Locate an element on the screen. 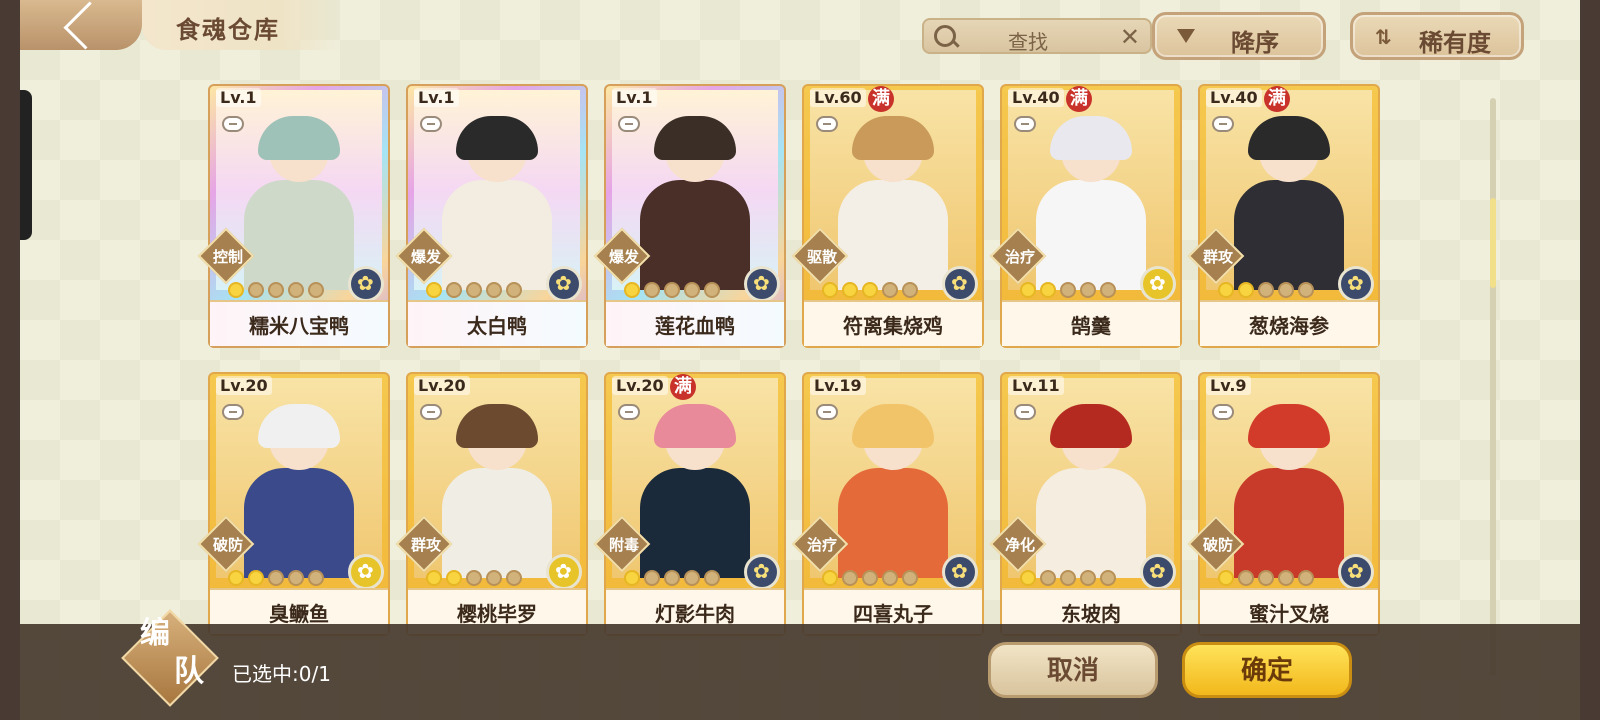  header: 食魂仓库 查找 ✕ 降序 ⇅ 稀有度 is located at coordinates (800, 30).